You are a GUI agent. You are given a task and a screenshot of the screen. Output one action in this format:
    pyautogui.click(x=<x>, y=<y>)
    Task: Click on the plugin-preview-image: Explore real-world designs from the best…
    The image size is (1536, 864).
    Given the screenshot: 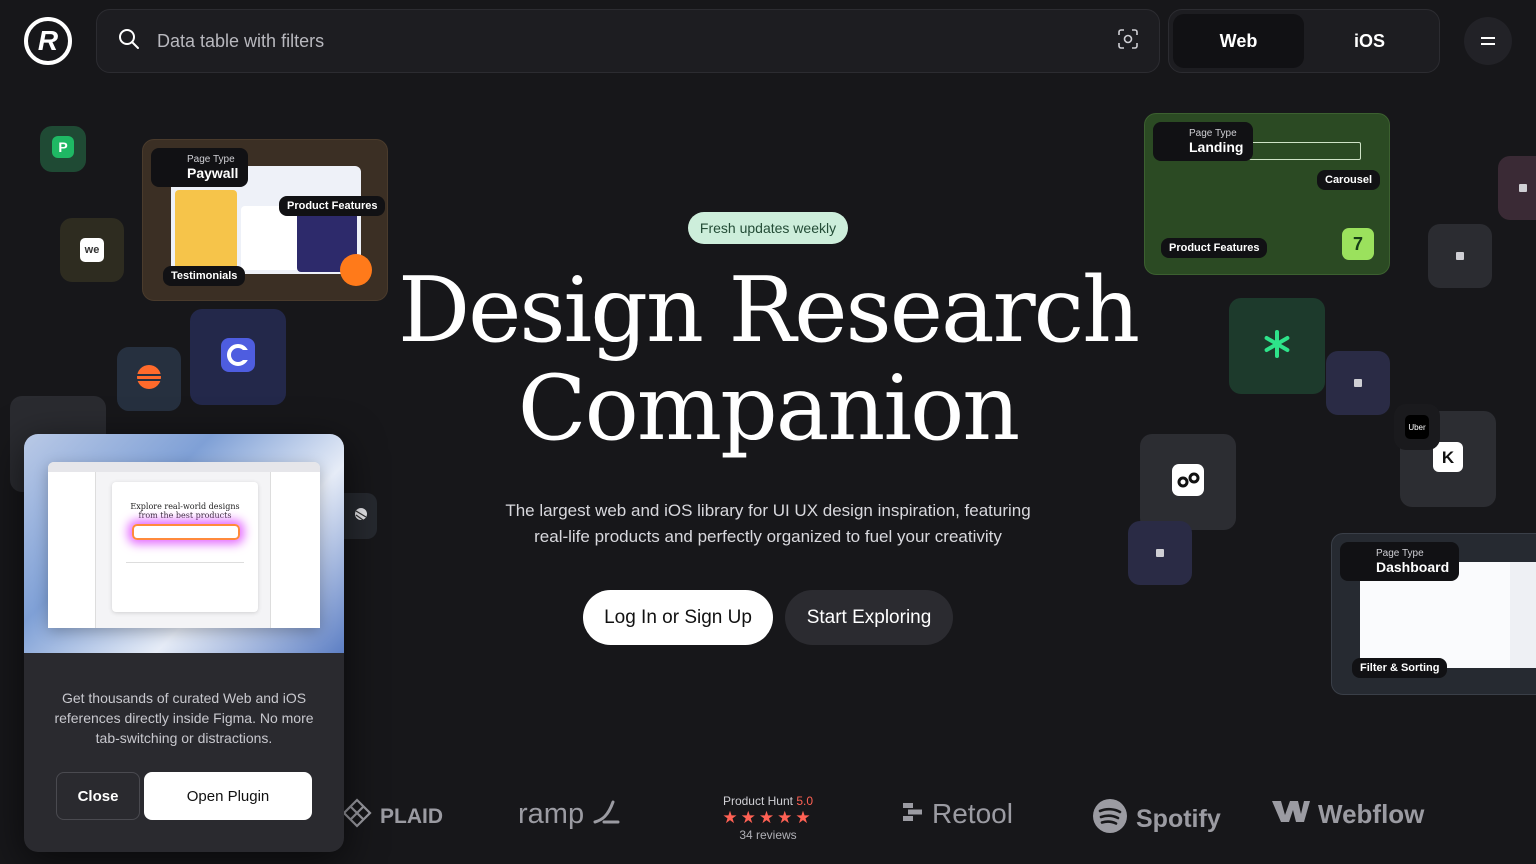 What is the action you would take?
    pyautogui.click(x=184, y=543)
    